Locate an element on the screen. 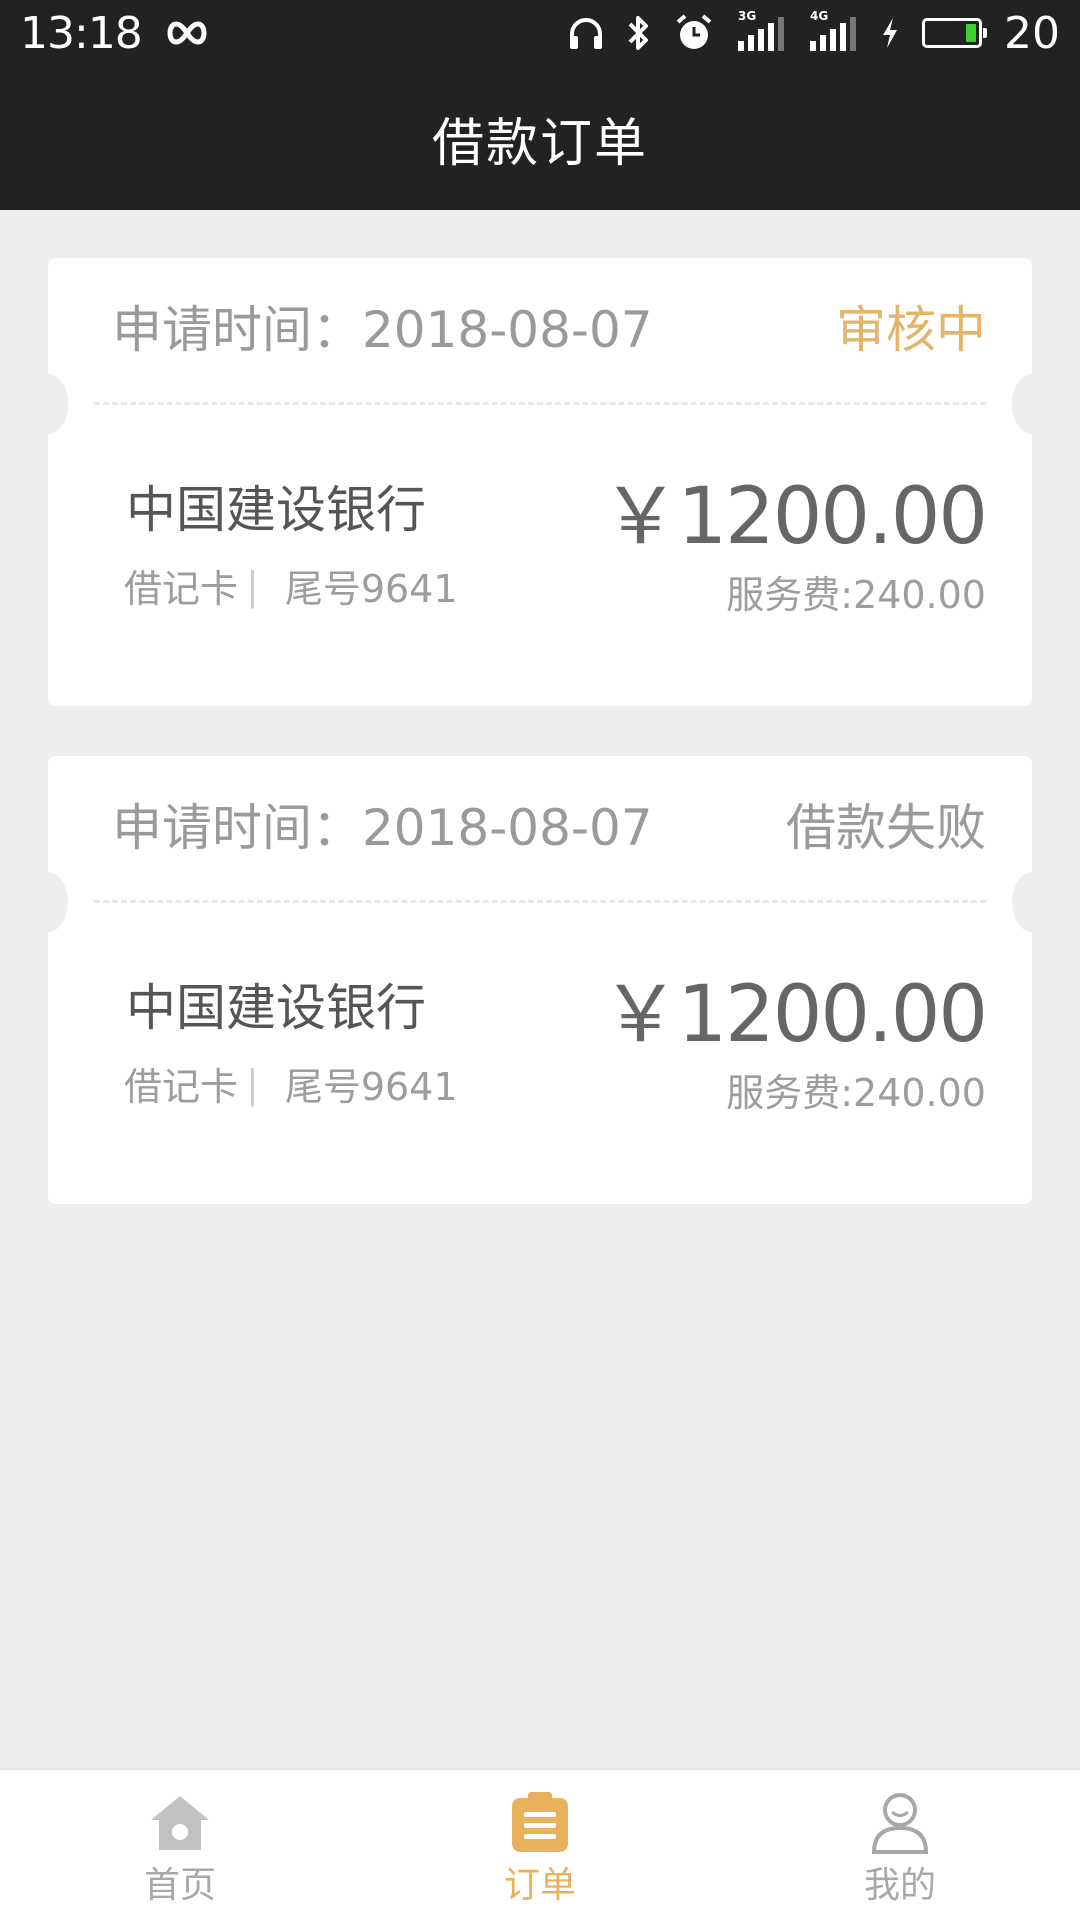 The height and width of the screenshot is (1920, 1080). network-3g-label: 3G is located at coordinates (747, 16).